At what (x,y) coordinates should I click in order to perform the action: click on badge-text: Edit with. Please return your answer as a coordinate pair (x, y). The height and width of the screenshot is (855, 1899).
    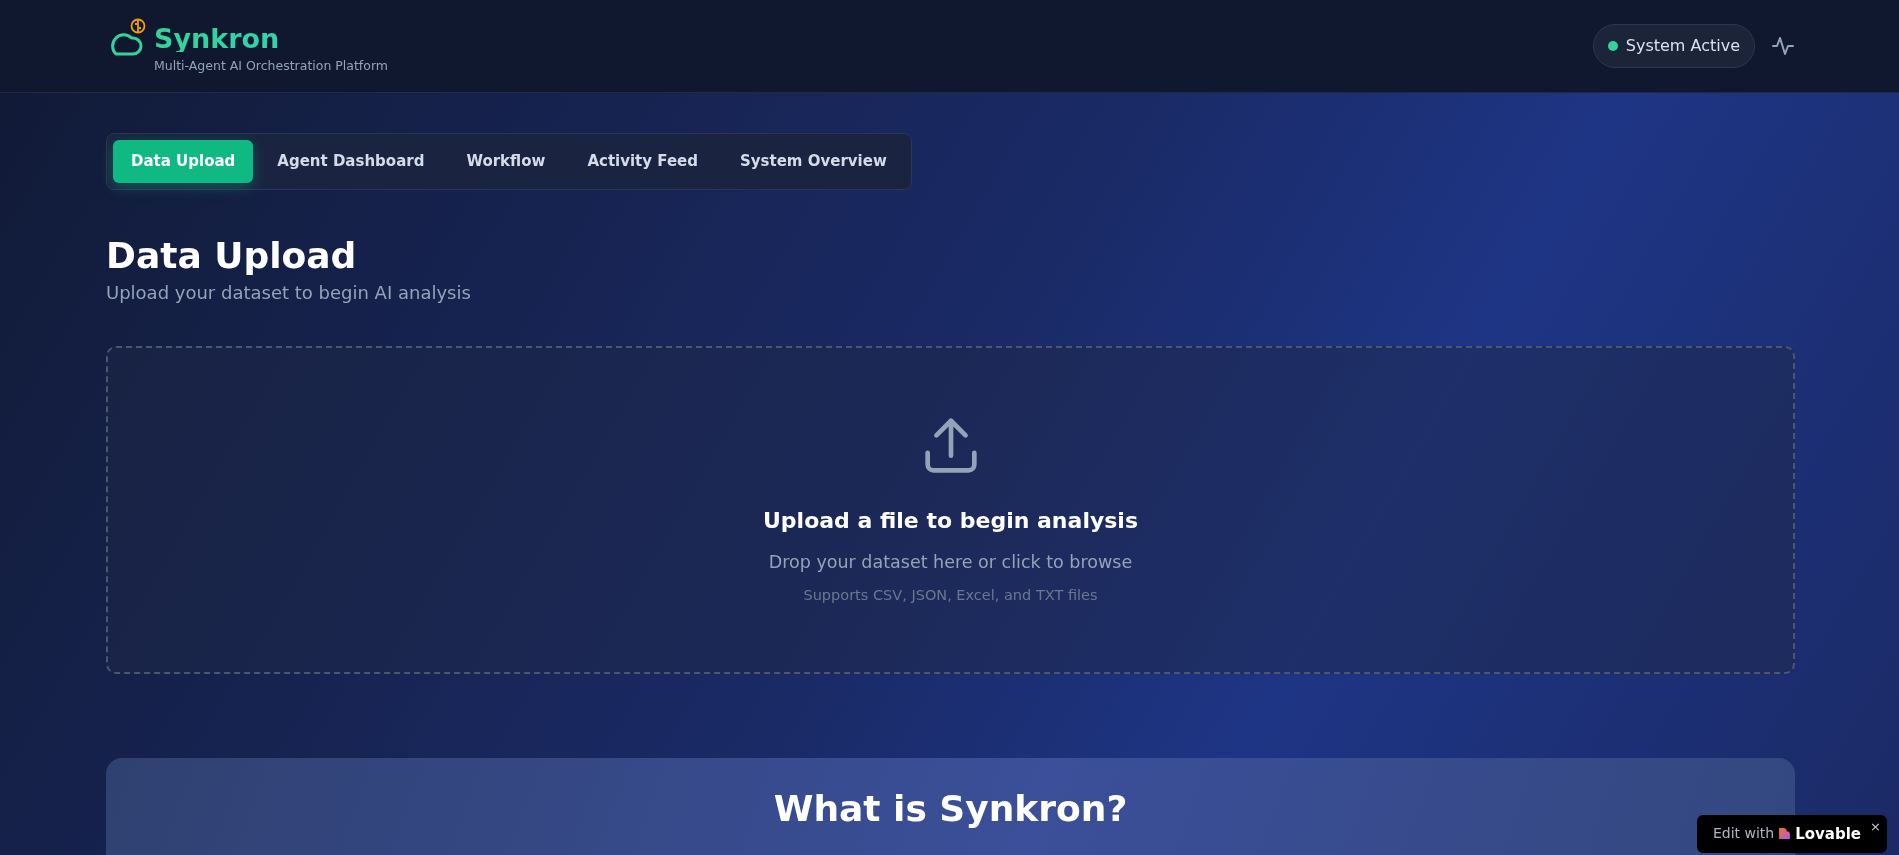
    Looking at the image, I should click on (1743, 834).